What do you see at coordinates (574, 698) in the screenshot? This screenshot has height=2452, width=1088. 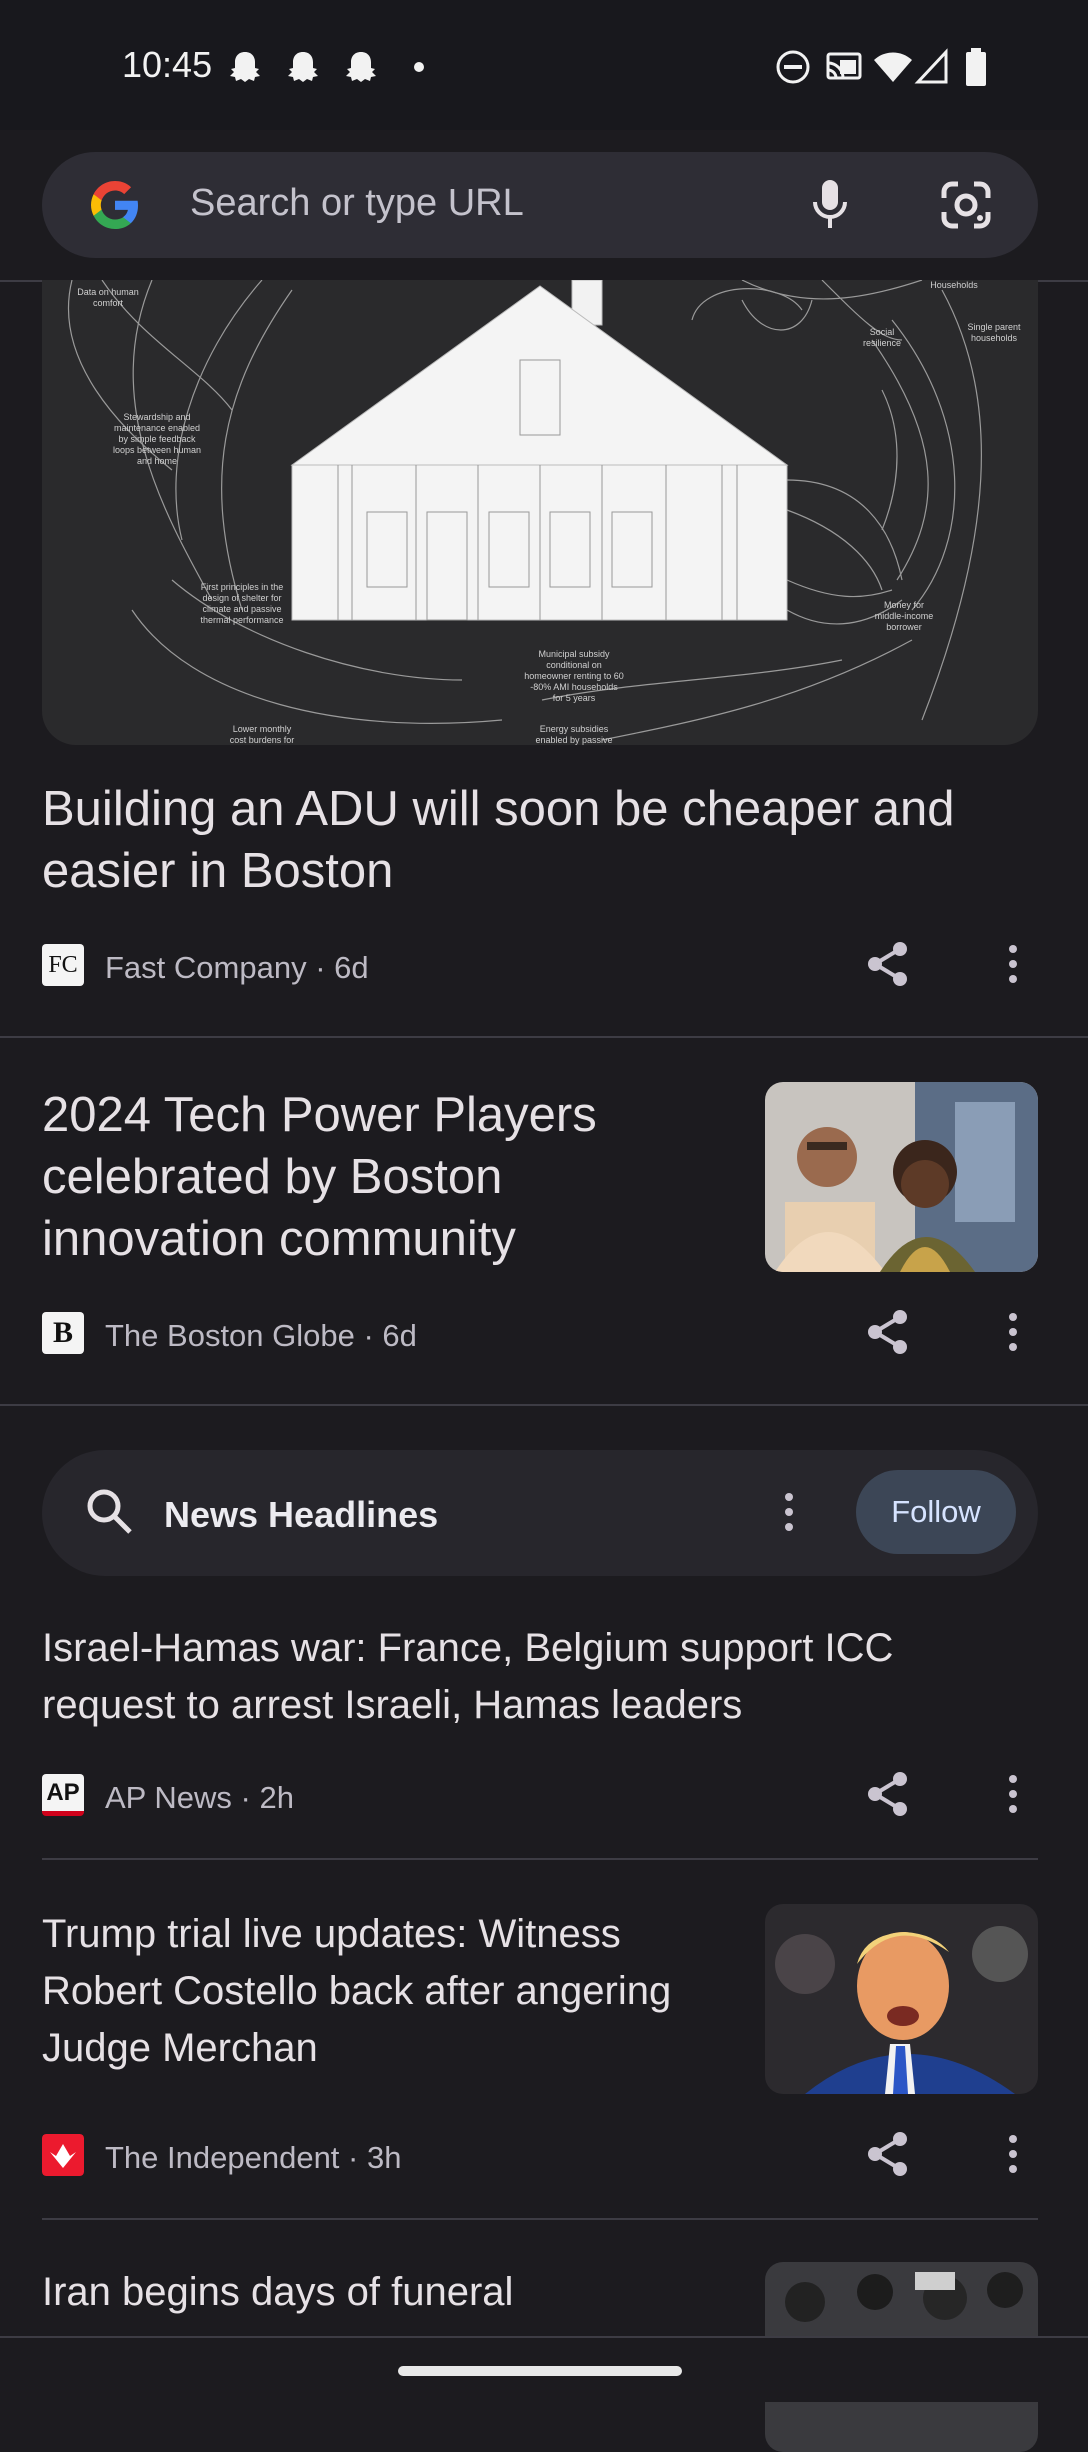 I see `diagram-label: for 5 years` at bounding box center [574, 698].